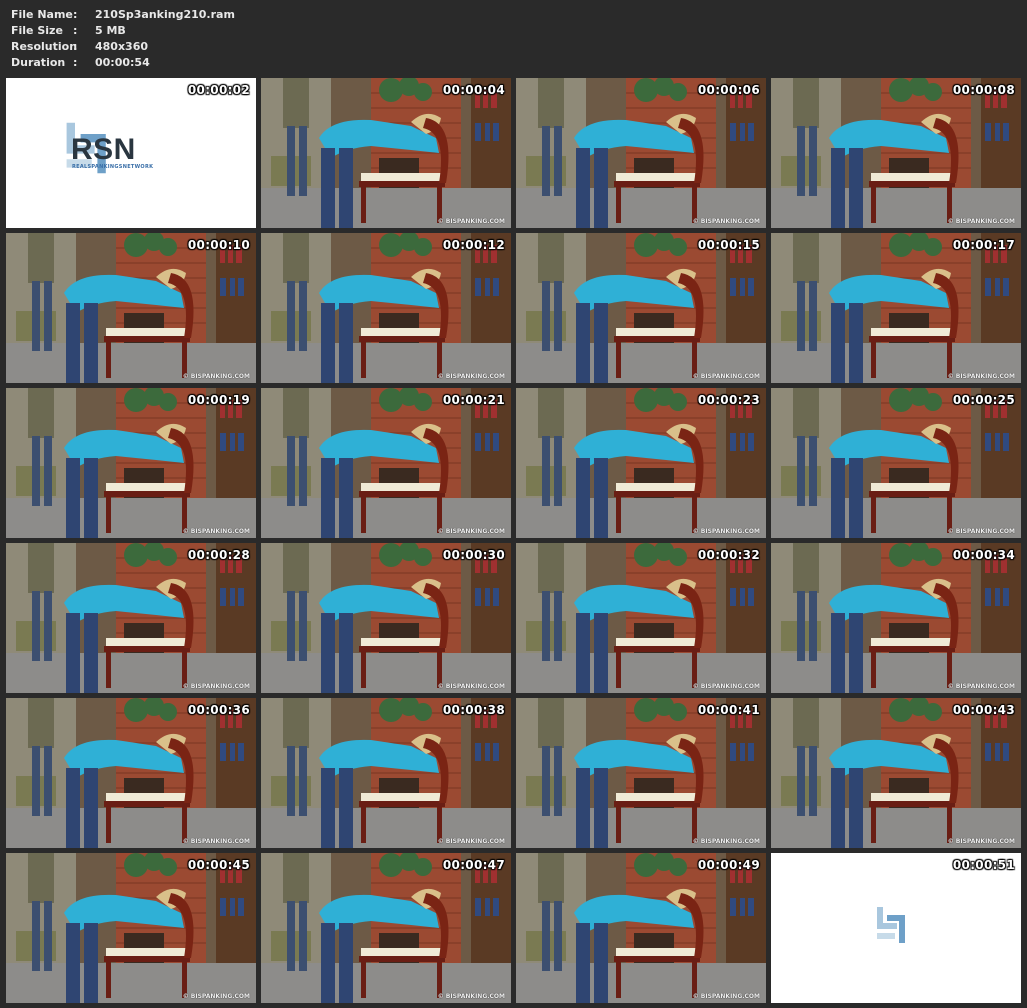 Image resolution: width=1027 pixels, height=1008 pixels. I want to click on video-thumbnail: © BISPANKING.COM 00:00:08, so click(896, 153).